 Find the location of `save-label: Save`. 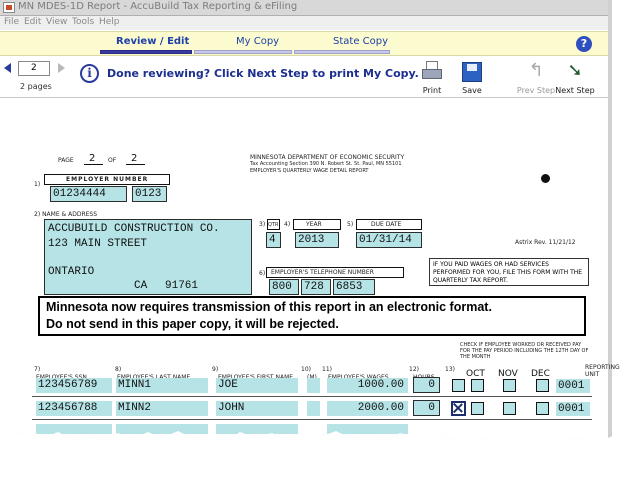

save-label: Save is located at coordinates (472, 90).